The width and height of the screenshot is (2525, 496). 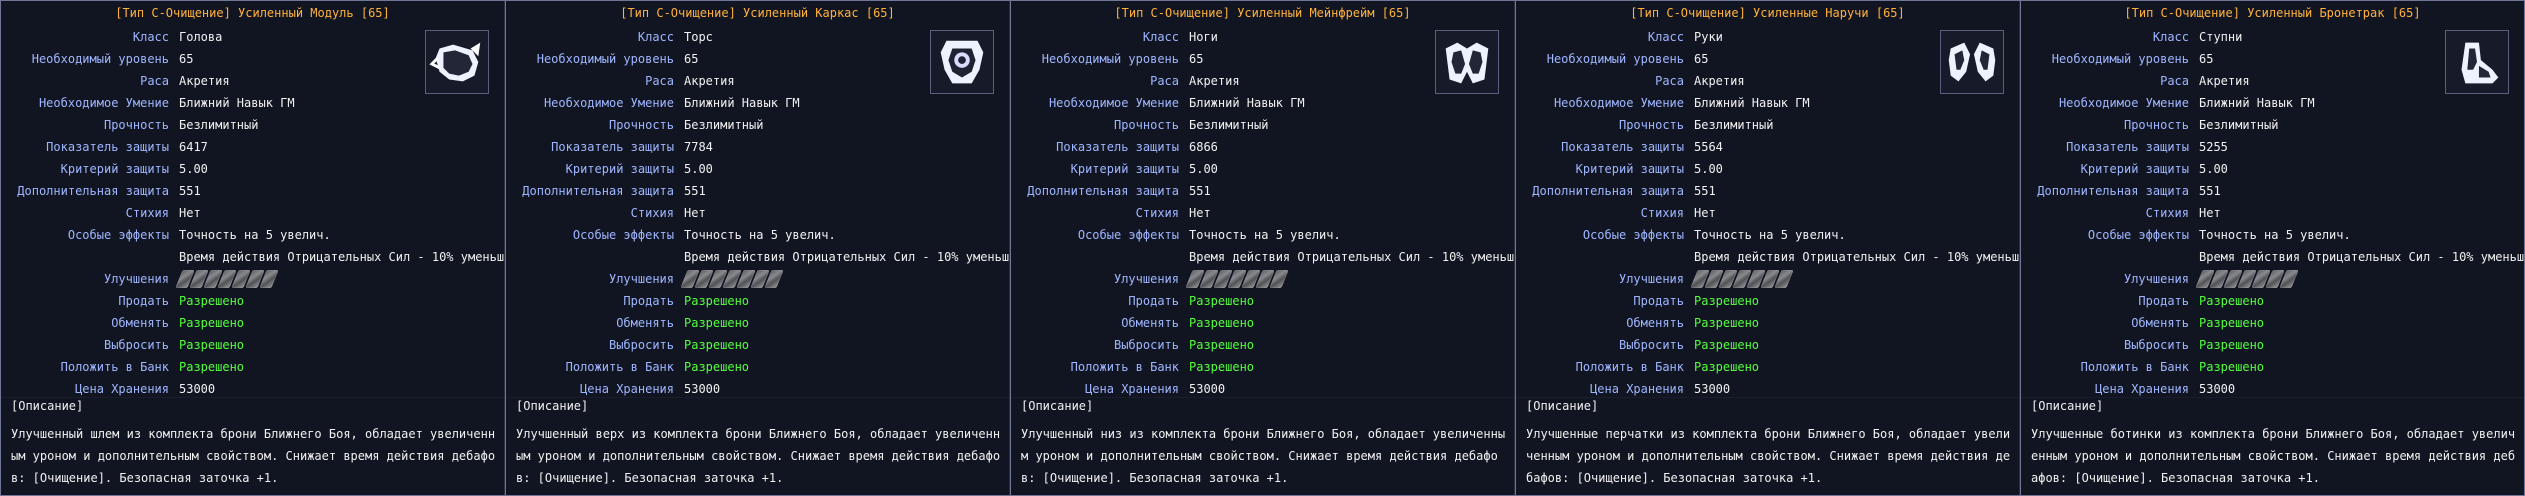 I want to click on label-required-level: Необходимый уровень, so click(x=605, y=59).